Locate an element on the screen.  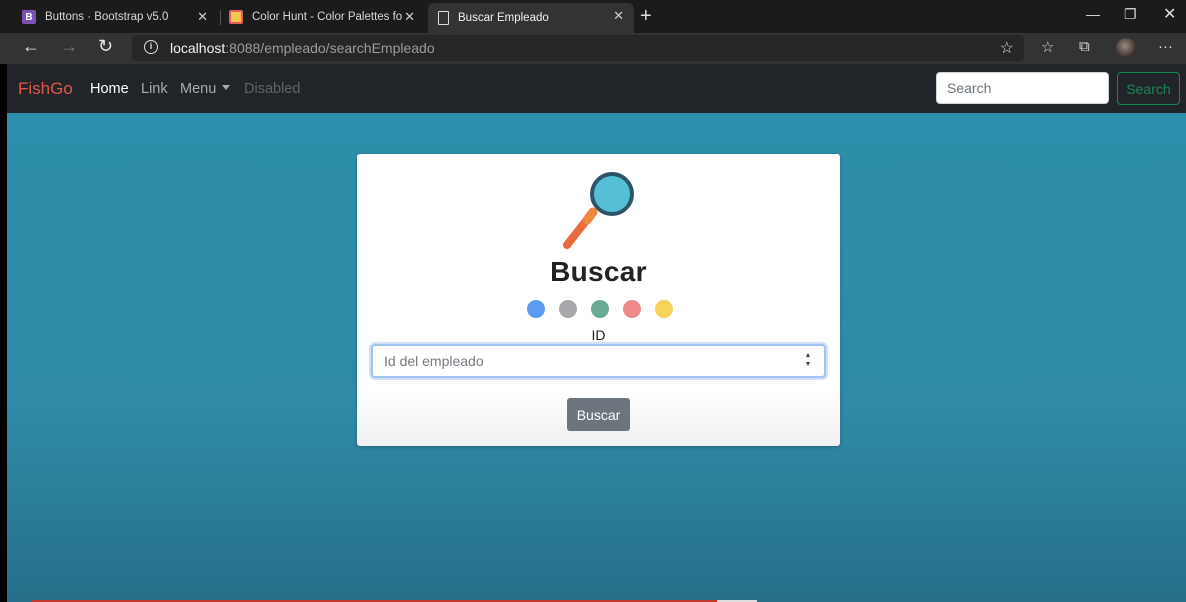
back-arrow-icon: ← is located at coordinates (31, 46).